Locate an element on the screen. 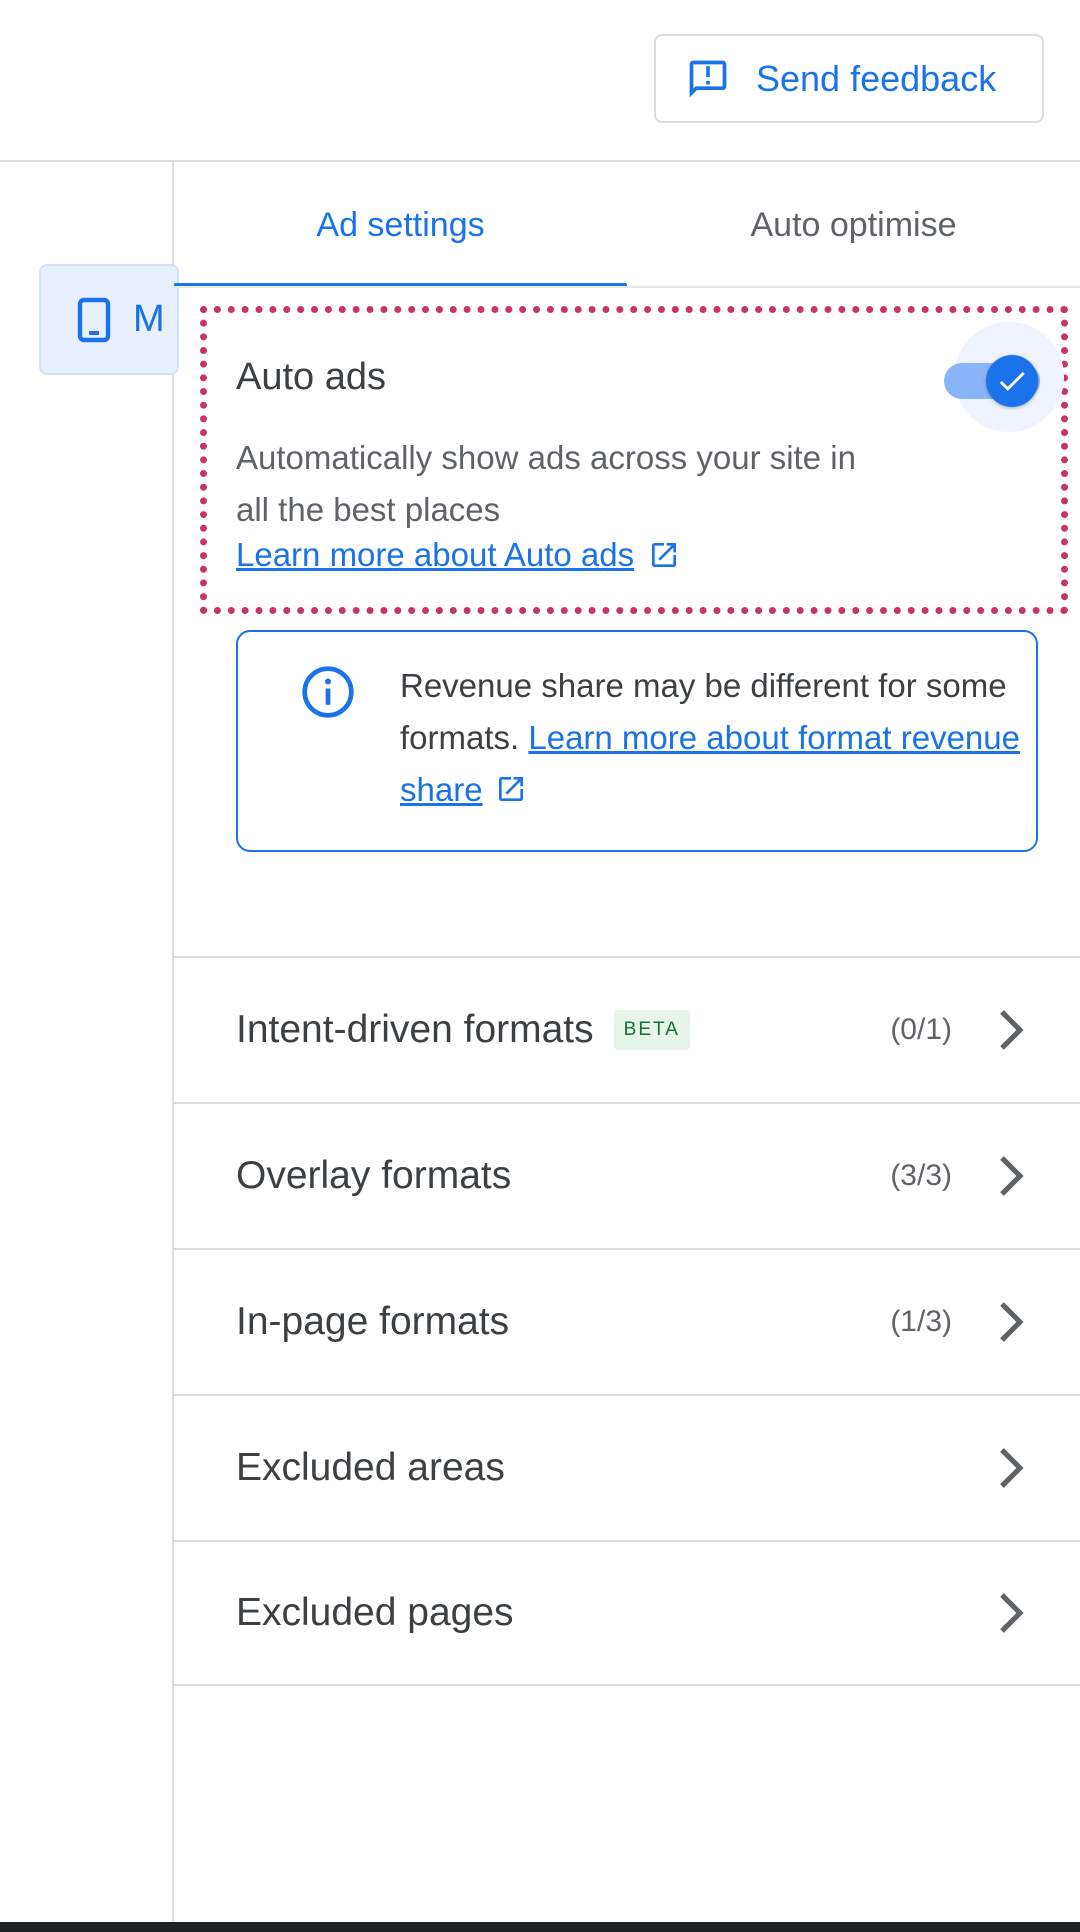 This screenshot has height=1932, width=1080. feedback-icon is located at coordinates (708, 79).